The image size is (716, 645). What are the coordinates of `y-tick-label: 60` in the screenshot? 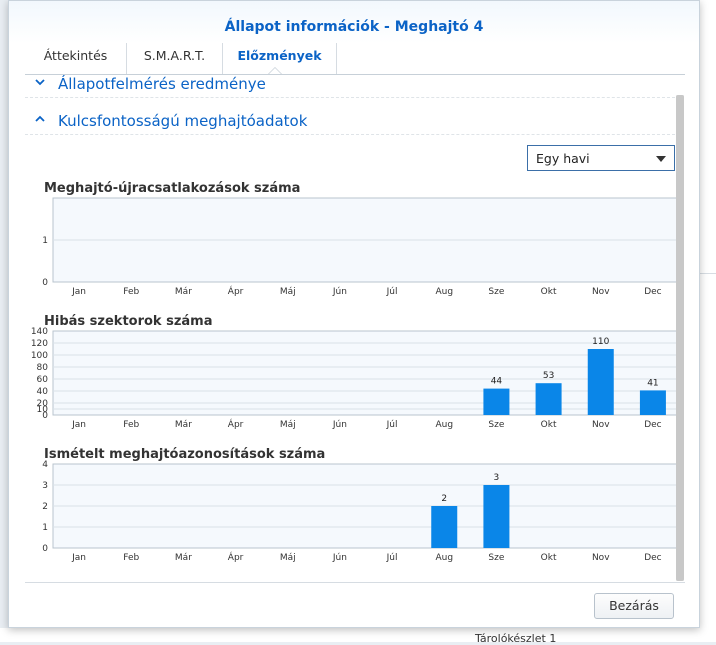 It's located at (43, 380).